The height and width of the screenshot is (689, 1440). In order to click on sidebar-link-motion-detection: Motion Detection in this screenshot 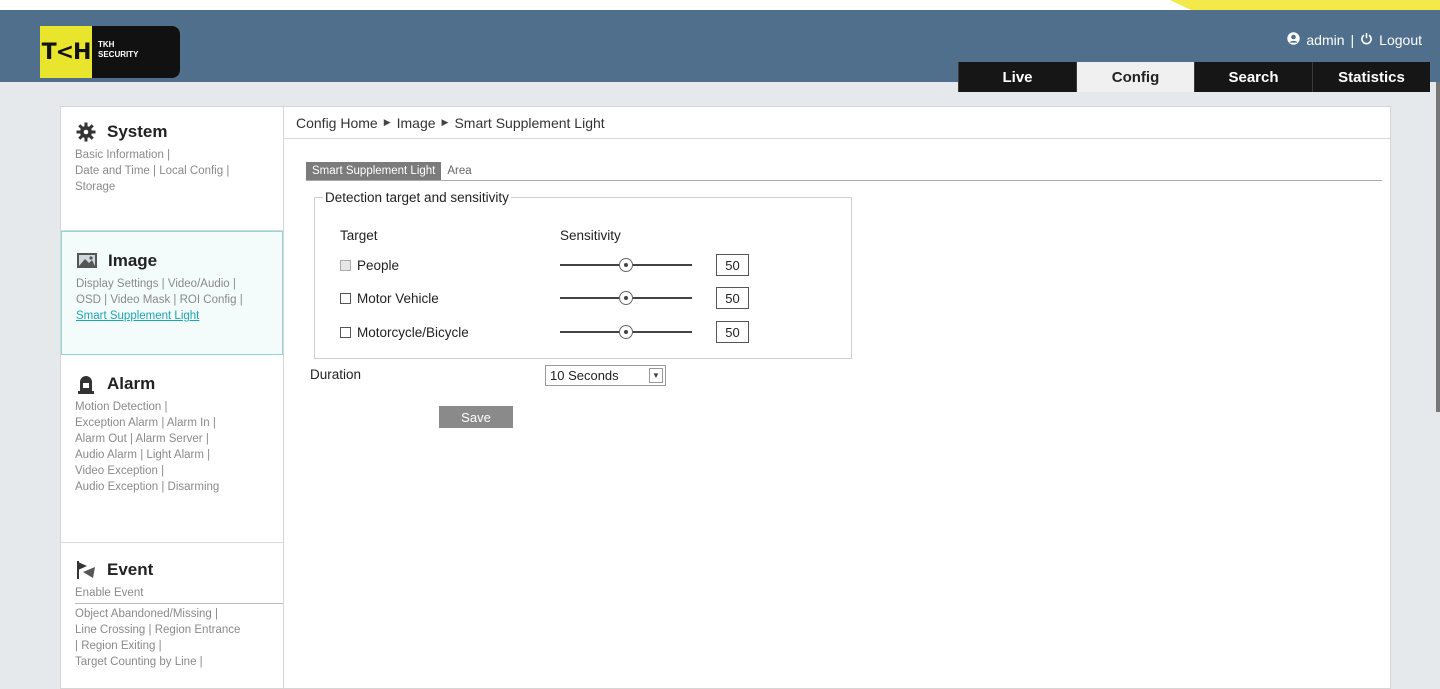, I will do `click(118, 407)`.